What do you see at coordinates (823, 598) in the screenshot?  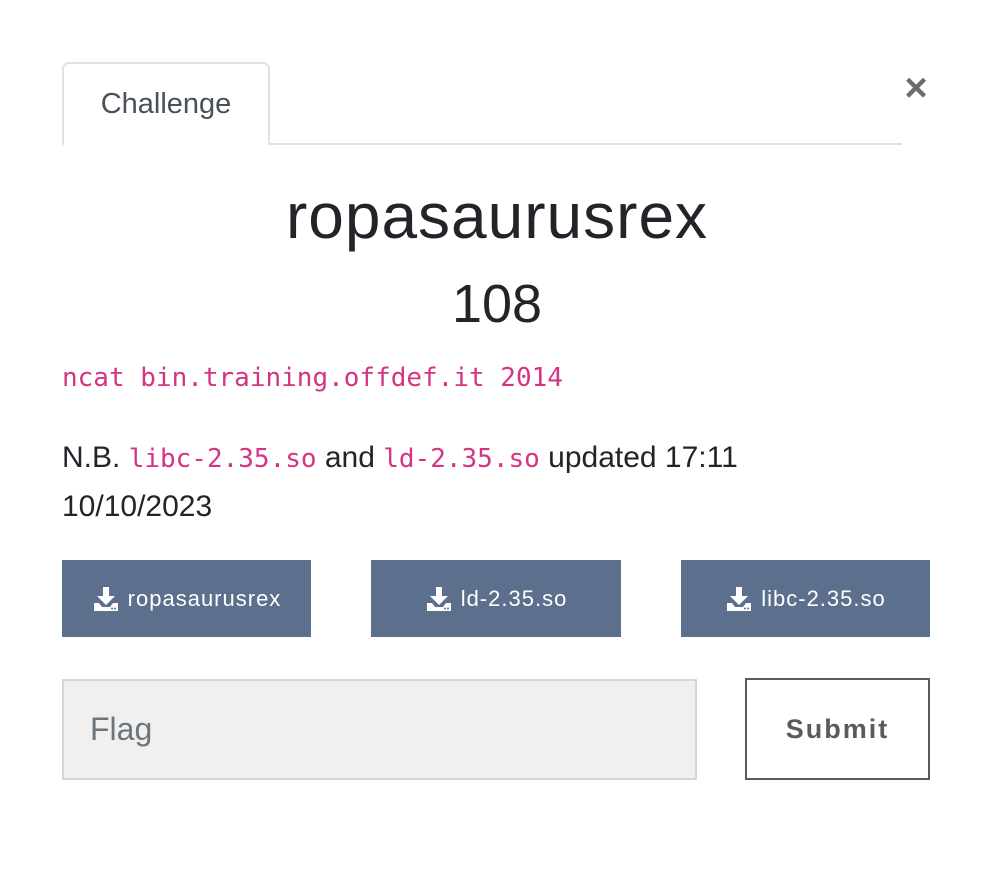 I see `download-label: libc-2.35.so` at bounding box center [823, 598].